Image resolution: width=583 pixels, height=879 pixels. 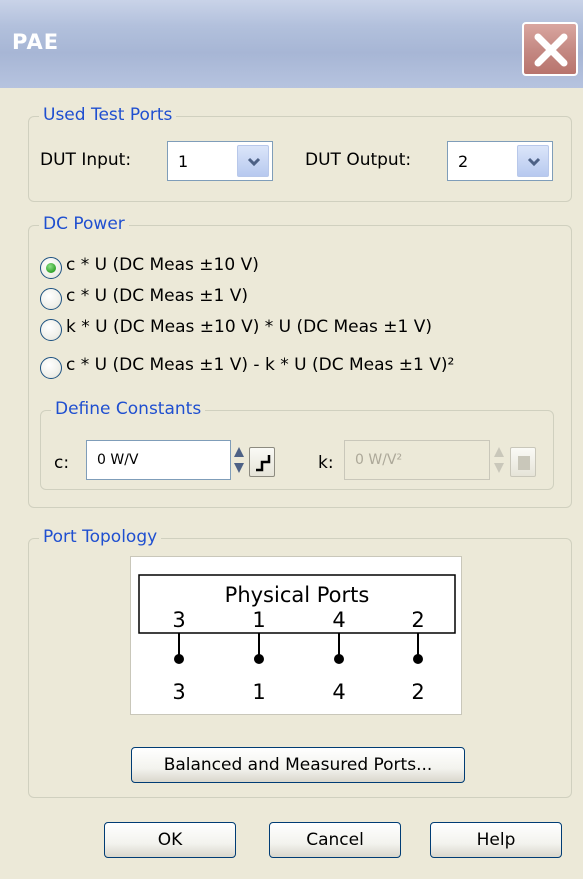 What do you see at coordinates (338, 692) in the screenshot?
I see `logical-port-label: 4` at bounding box center [338, 692].